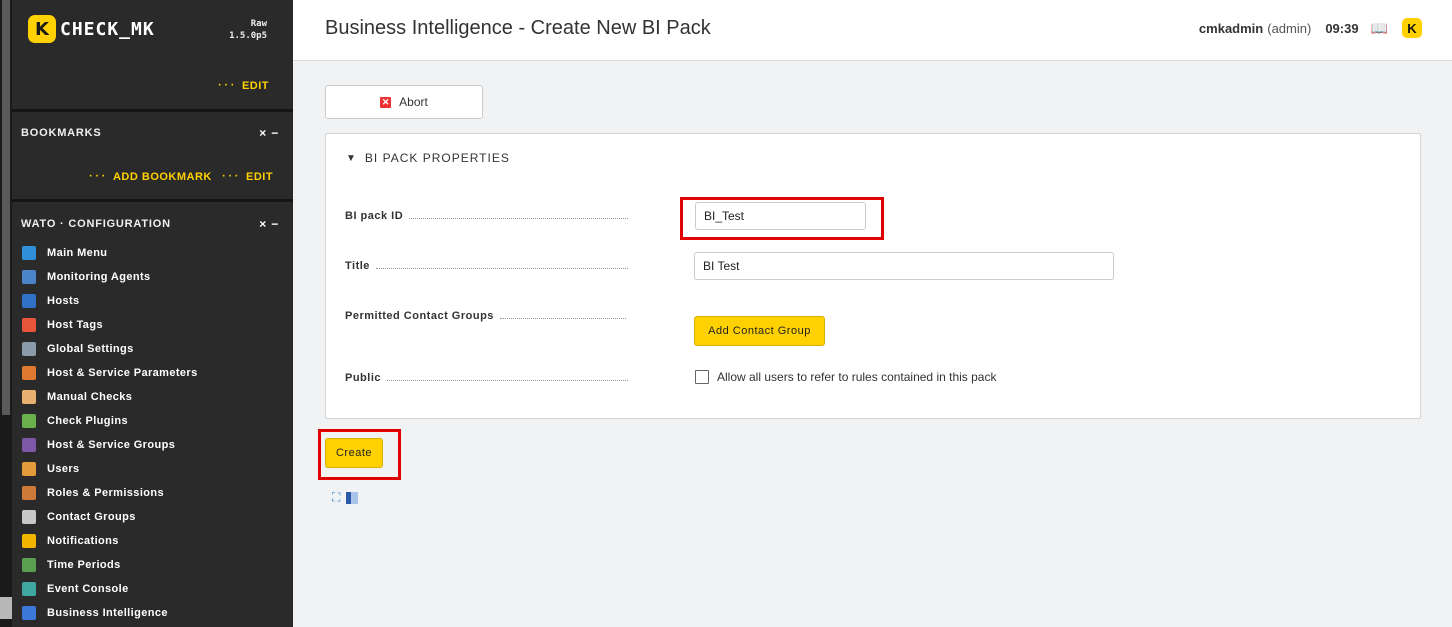 Image resolution: width=1452 pixels, height=627 pixels. Describe the element at coordinates (157, 469) in the screenshot. I see `sidebar-item: Users` at that location.